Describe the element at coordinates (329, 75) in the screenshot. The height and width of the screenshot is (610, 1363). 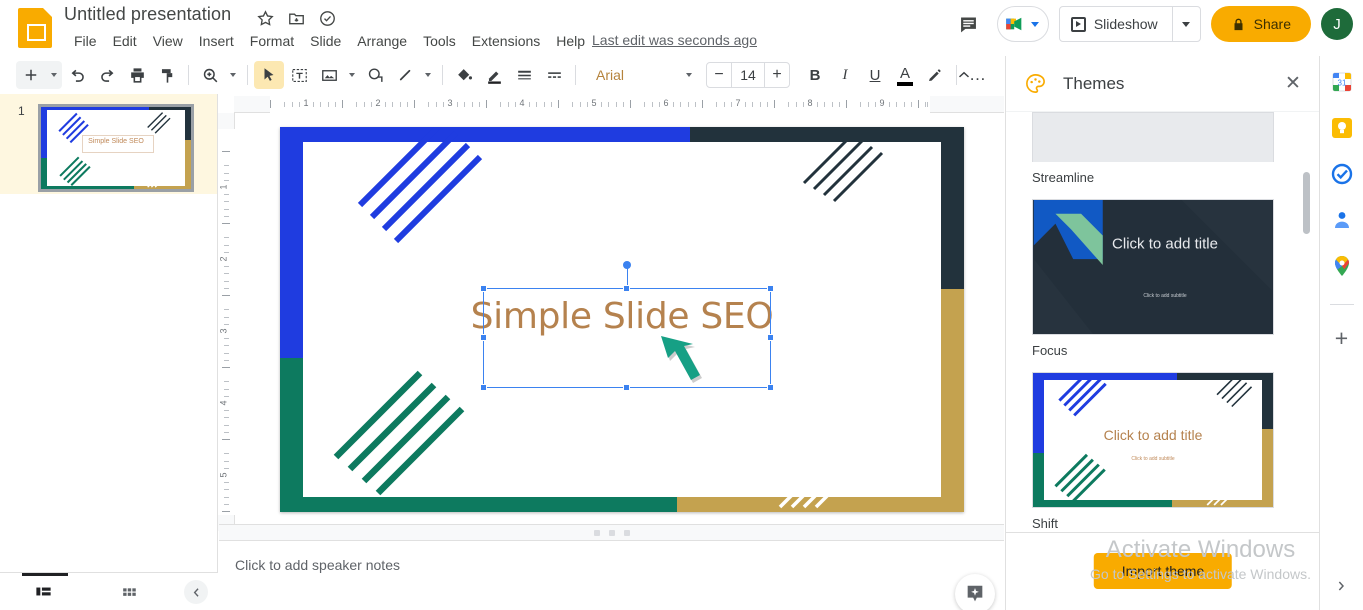
I see `image-icon` at that location.